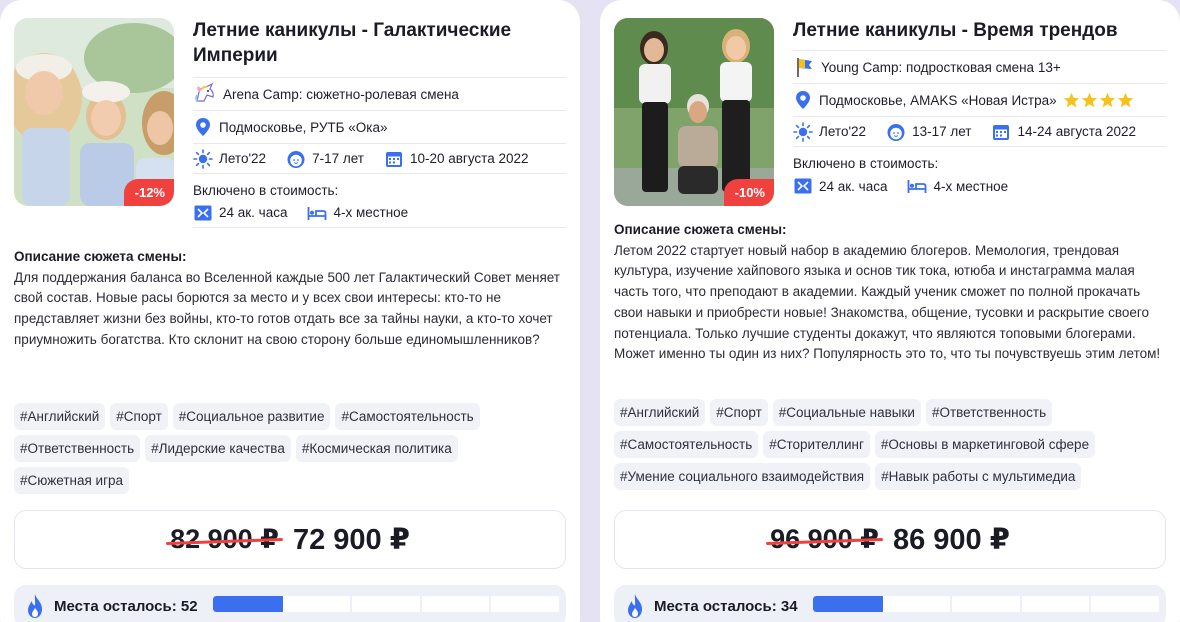 The height and width of the screenshot is (622, 1180). I want to click on places-left: Места осталось: 34, so click(890, 603).